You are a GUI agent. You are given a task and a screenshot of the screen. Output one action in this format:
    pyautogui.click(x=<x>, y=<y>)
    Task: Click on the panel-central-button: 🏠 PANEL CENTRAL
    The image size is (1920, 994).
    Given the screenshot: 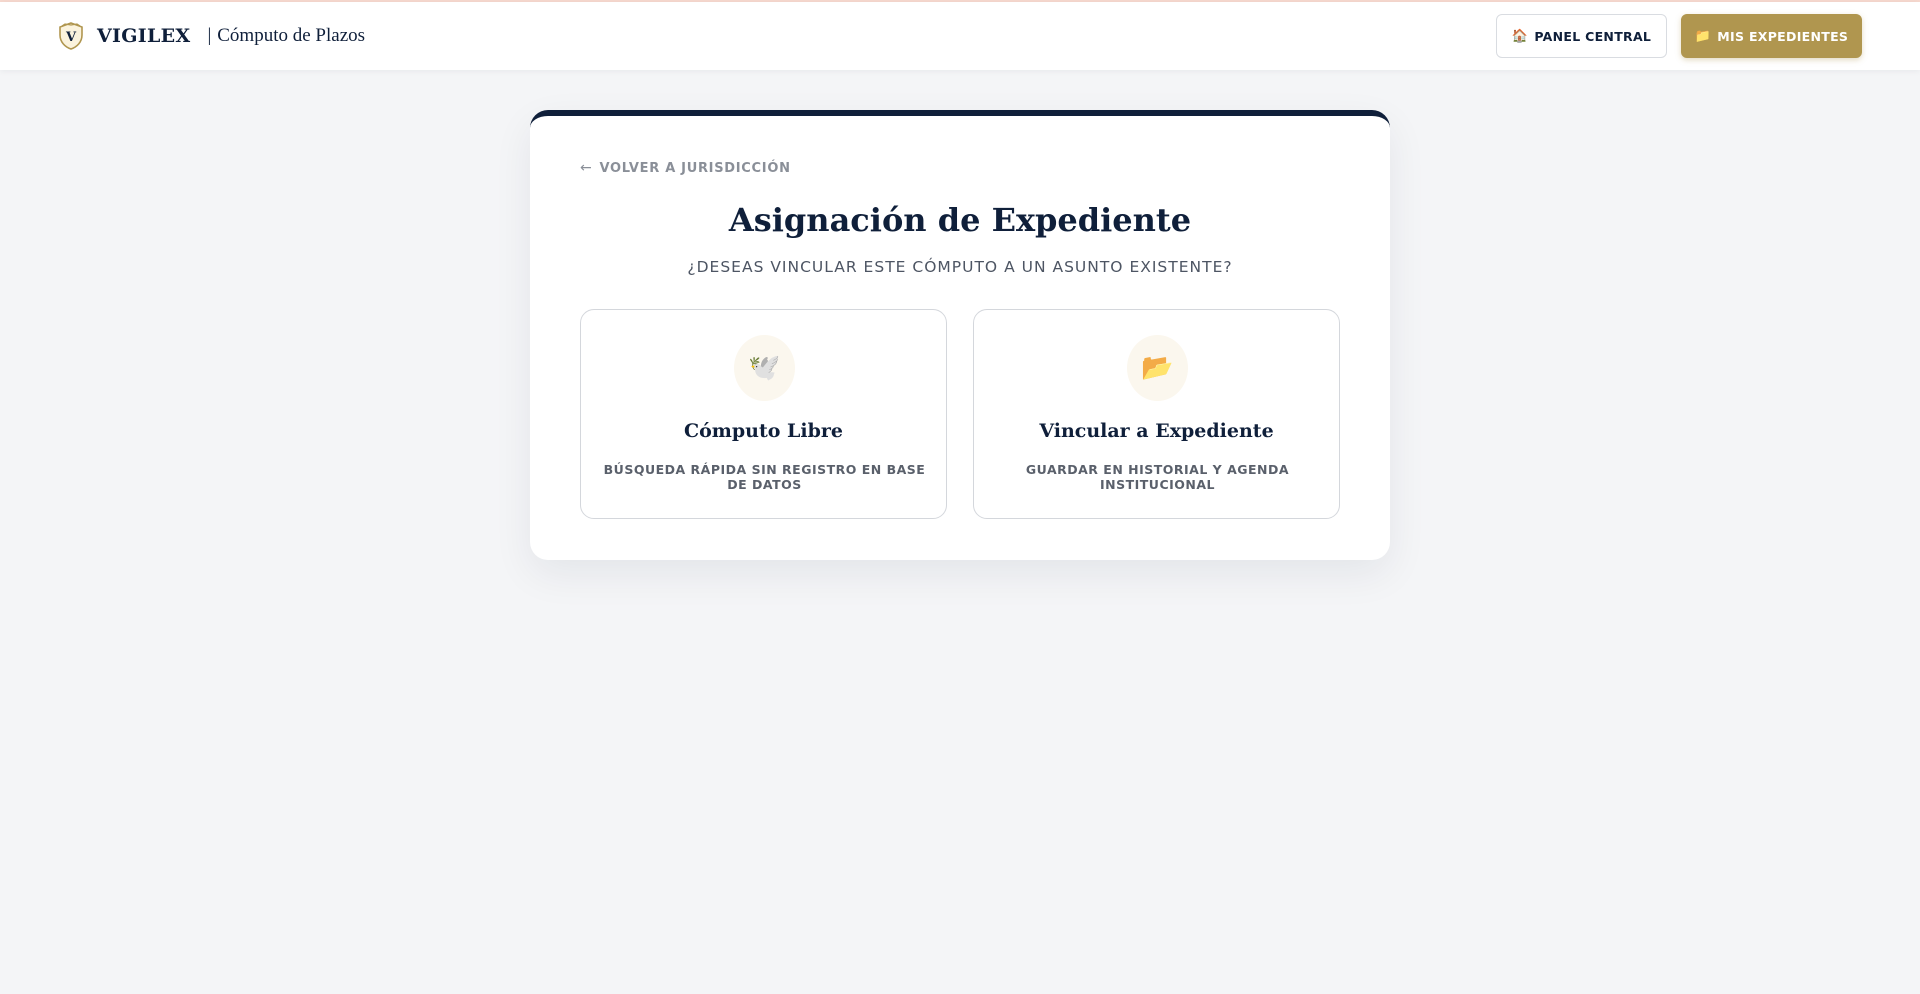 What is the action you would take?
    pyautogui.click(x=1581, y=36)
    